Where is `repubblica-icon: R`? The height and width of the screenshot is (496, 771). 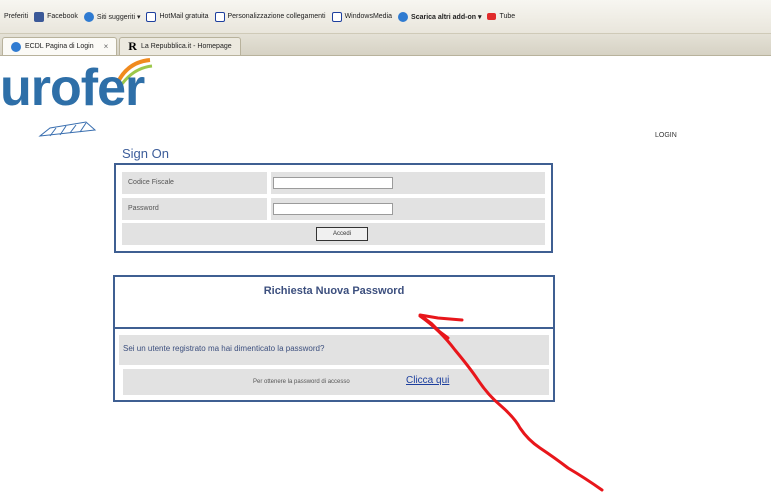
repubblica-icon: R is located at coordinates (132, 46).